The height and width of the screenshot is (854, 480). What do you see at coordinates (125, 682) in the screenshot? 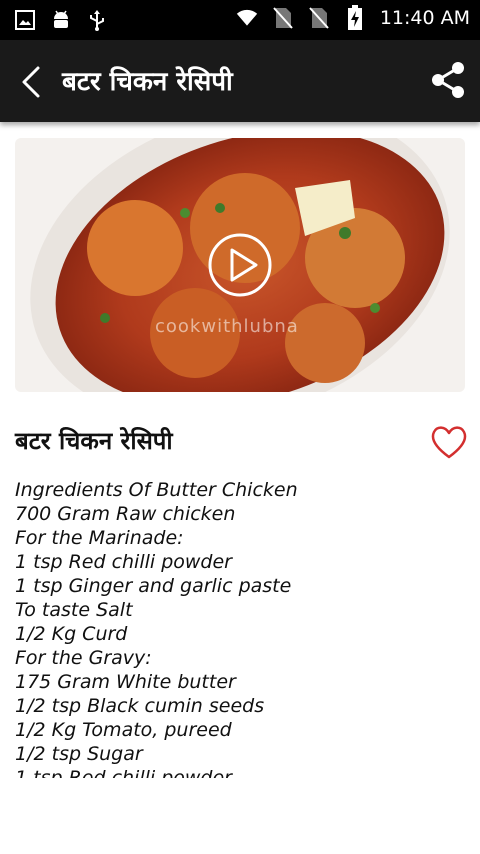
I see `ingredient-line: 175 Gram White butter` at bounding box center [125, 682].